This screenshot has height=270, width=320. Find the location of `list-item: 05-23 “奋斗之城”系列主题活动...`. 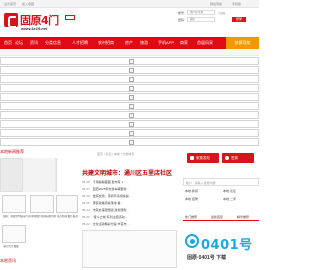

list-item: 05-23 “奋斗之城”系列主题活动... is located at coordinates (129, 217).